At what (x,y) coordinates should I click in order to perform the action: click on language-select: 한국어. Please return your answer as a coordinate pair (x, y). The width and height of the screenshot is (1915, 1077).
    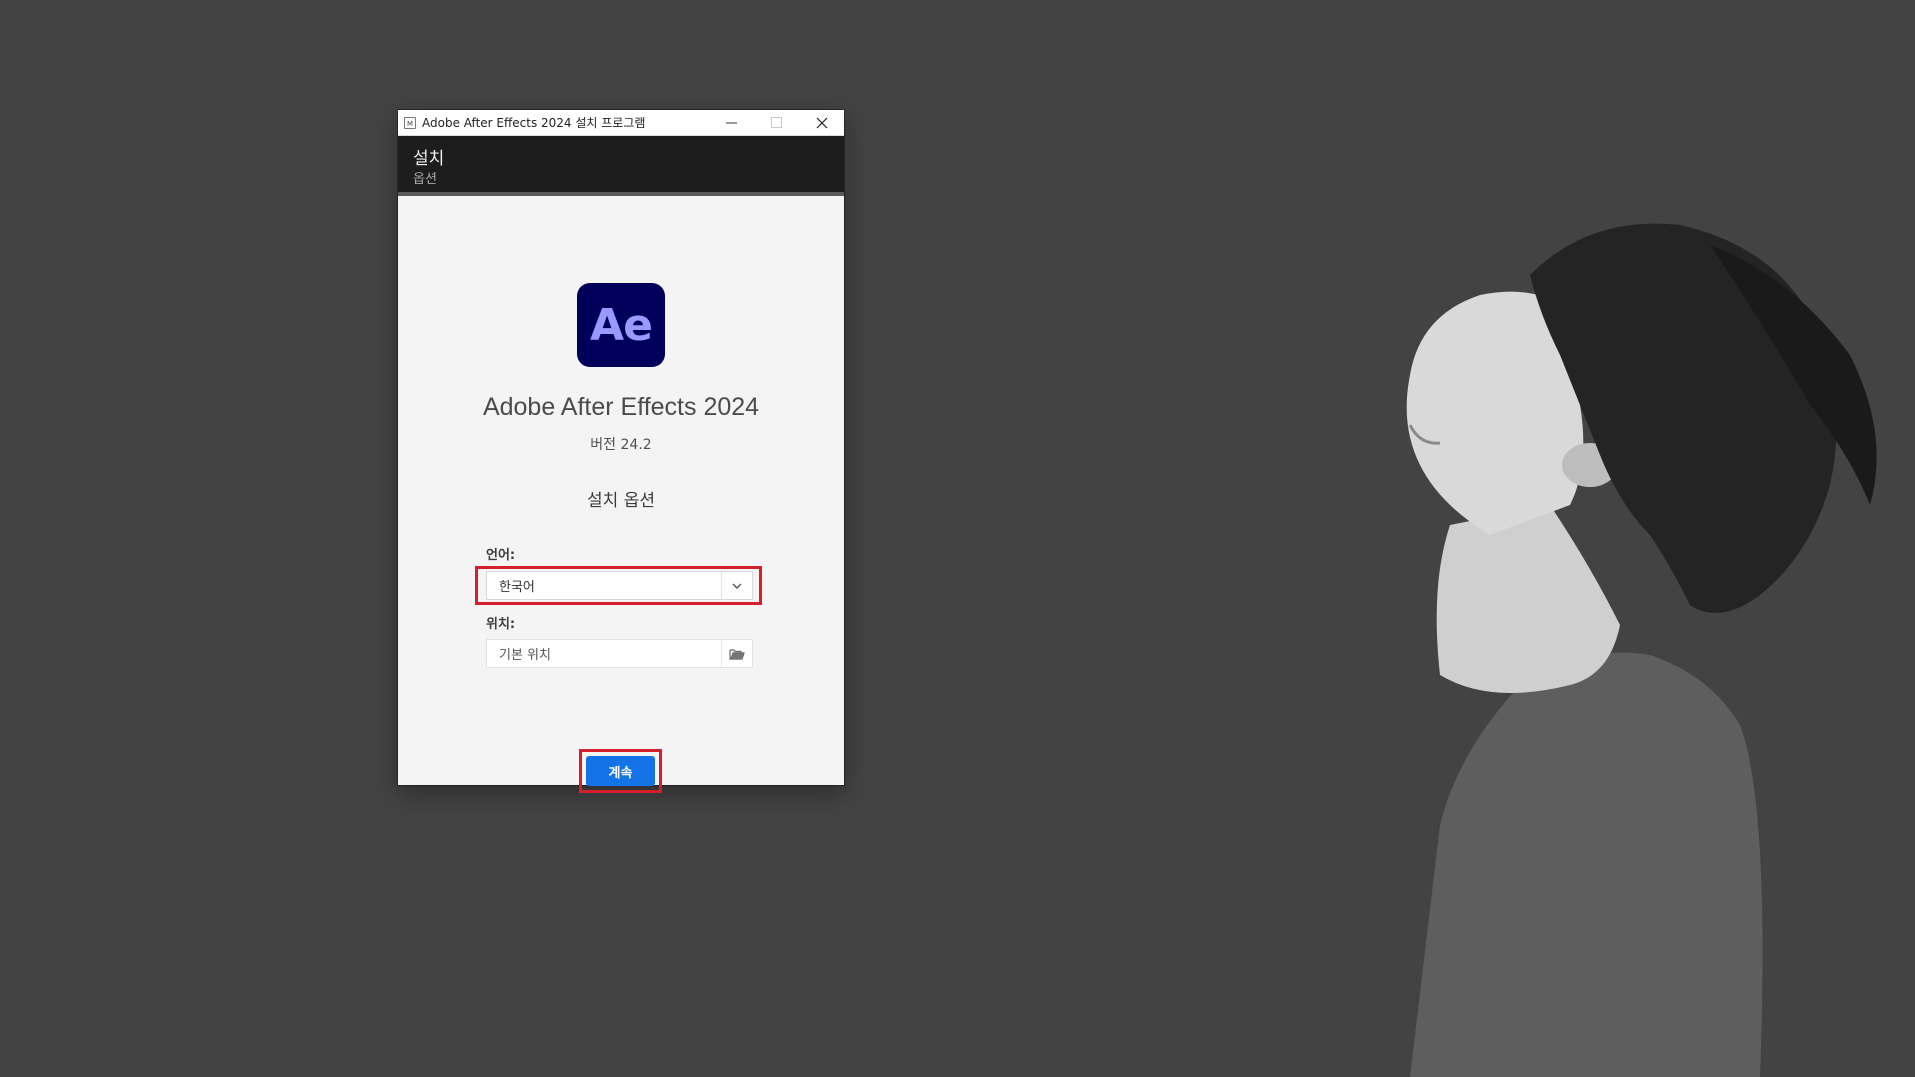
    Looking at the image, I should click on (619, 585).